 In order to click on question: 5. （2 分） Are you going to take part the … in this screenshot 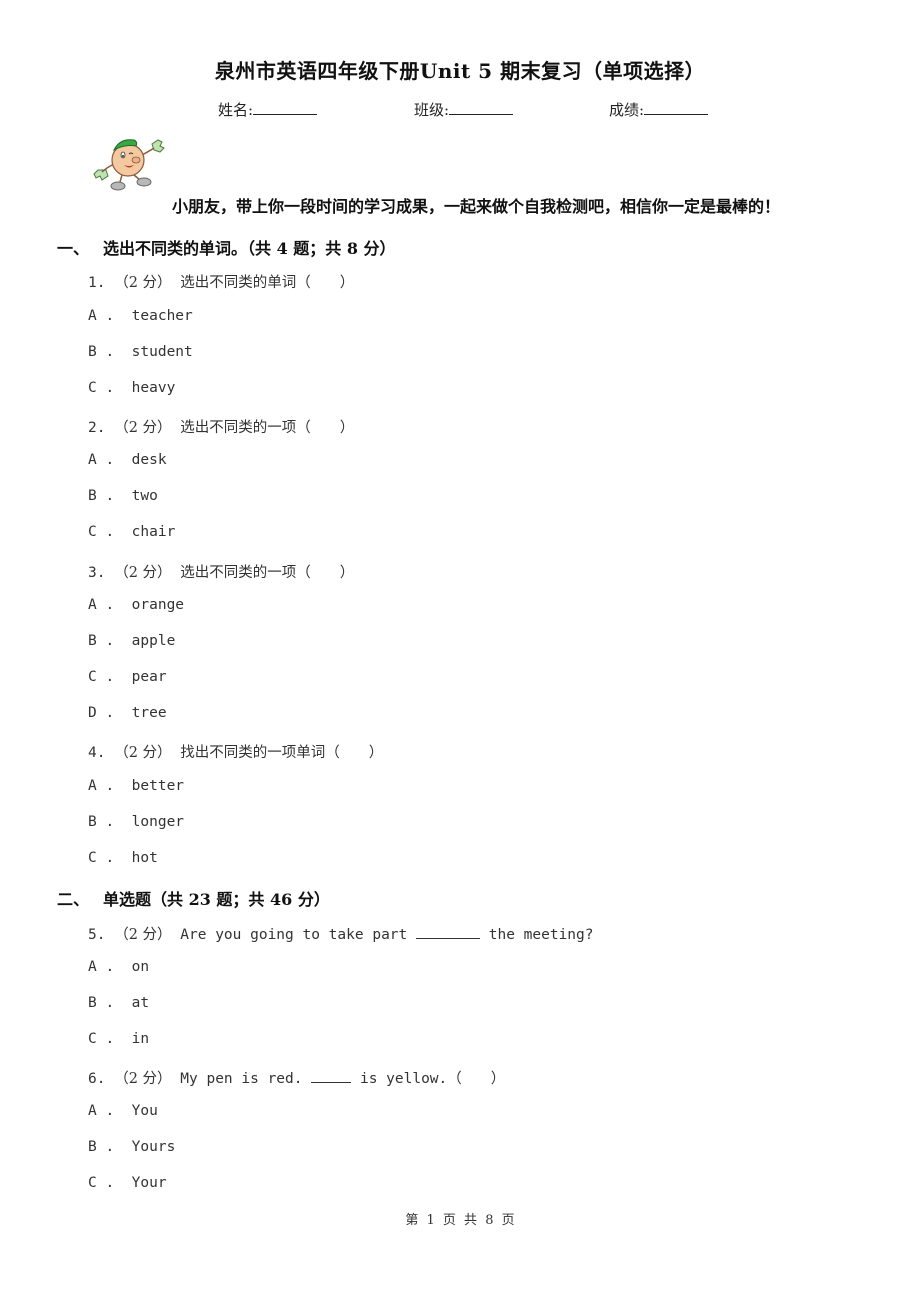, I will do `click(341, 933)`.